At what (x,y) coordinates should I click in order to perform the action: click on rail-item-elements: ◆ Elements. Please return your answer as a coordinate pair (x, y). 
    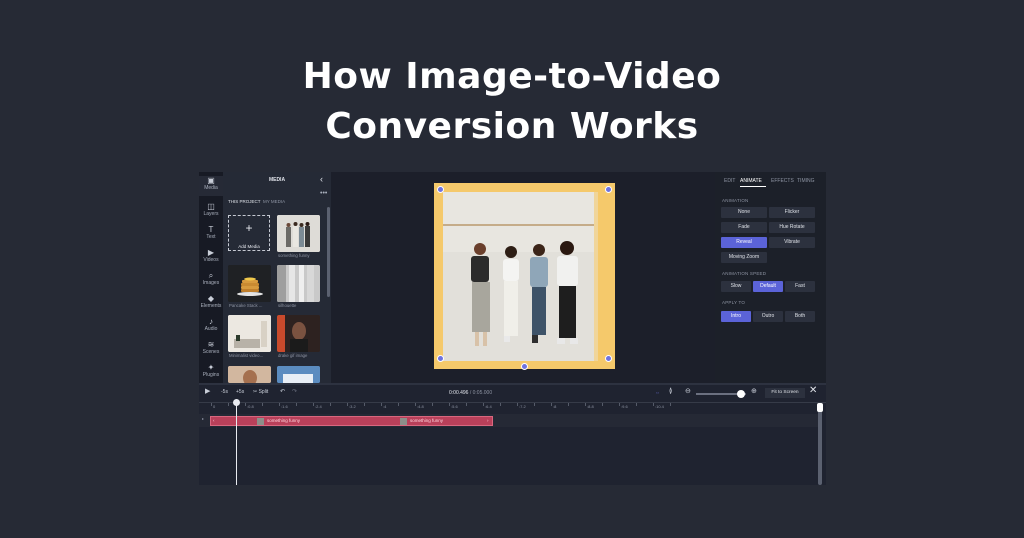
    Looking at the image, I should click on (211, 301).